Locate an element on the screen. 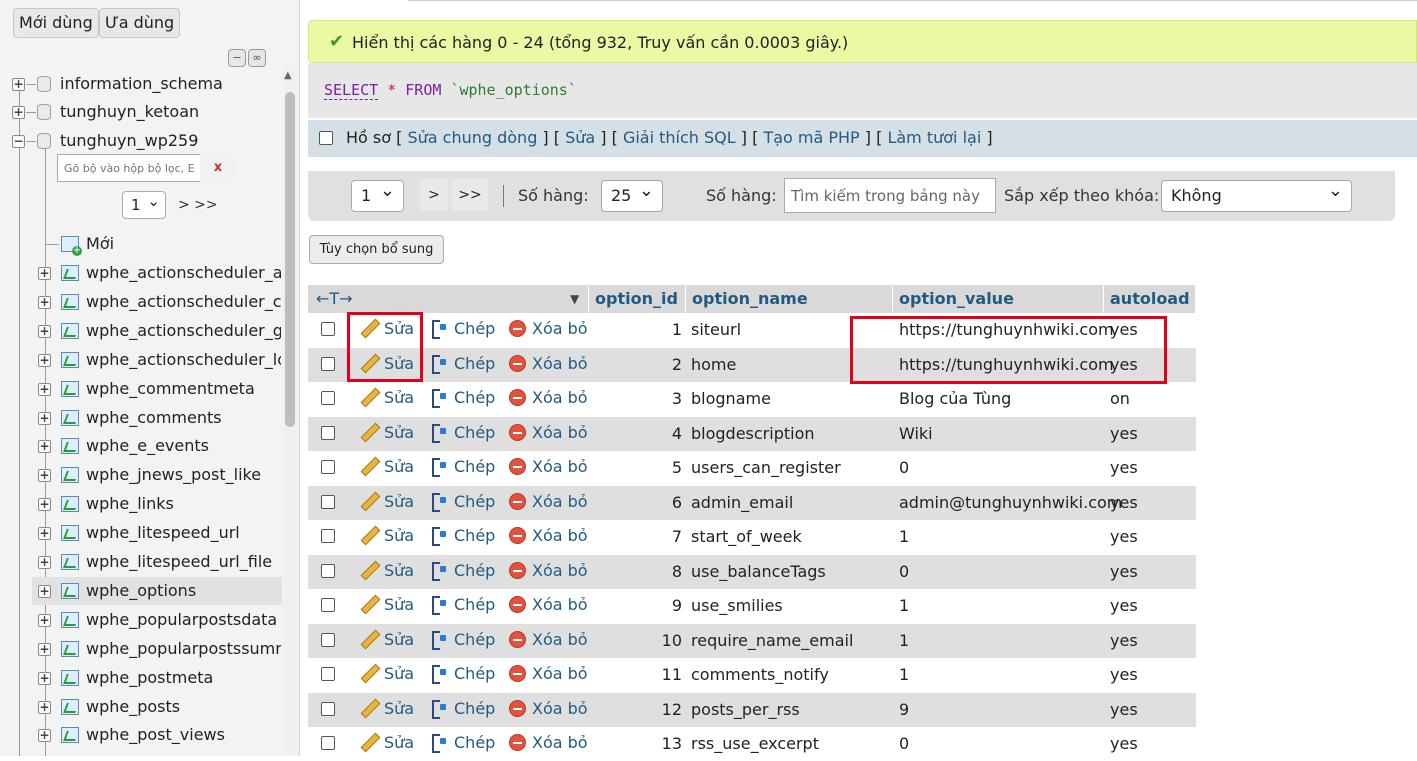  table-item-wphe-actionscheduler-actions: wphe_actionscheduler_actions is located at coordinates (183, 272).